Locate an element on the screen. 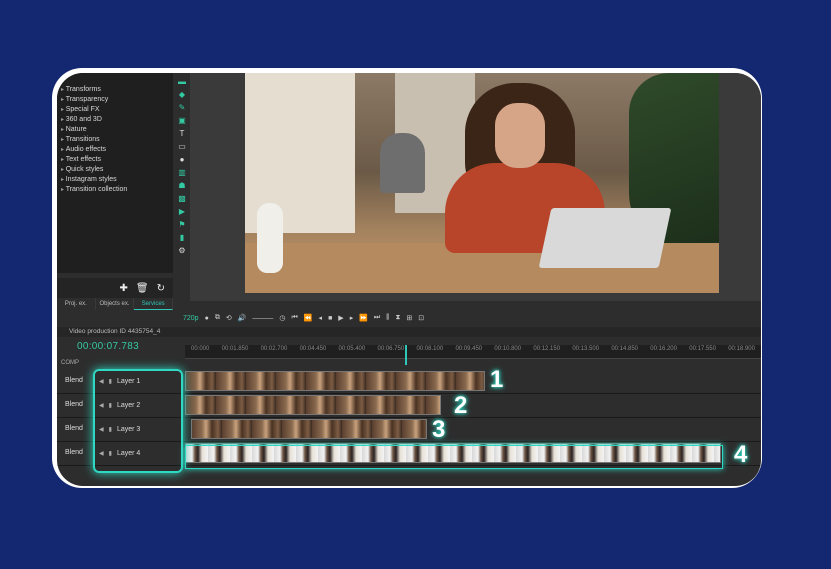  video-icon: ▶ is located at coordinates (182, 212).